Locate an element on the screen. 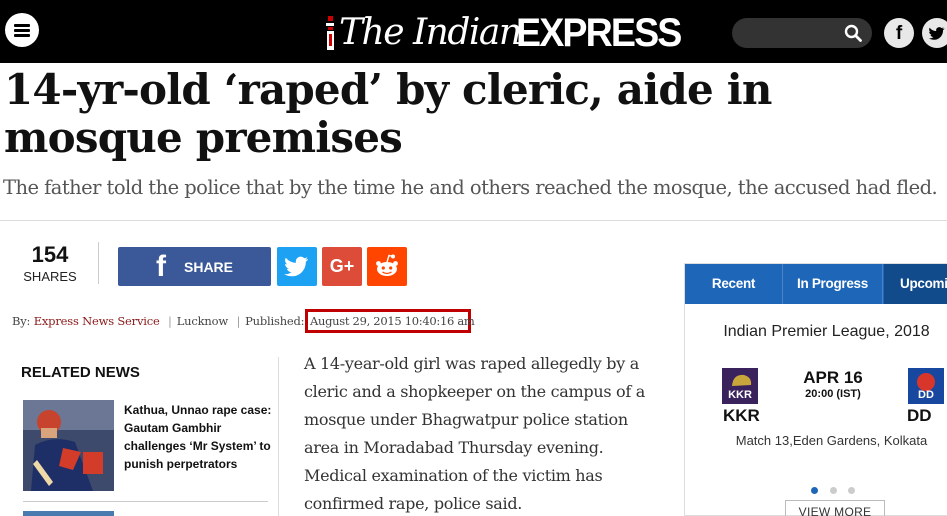 The height and width of the screenshot is (516, 947). published-date: August 29, 2015 10:40:16 am is located at coordinates (392, 321).